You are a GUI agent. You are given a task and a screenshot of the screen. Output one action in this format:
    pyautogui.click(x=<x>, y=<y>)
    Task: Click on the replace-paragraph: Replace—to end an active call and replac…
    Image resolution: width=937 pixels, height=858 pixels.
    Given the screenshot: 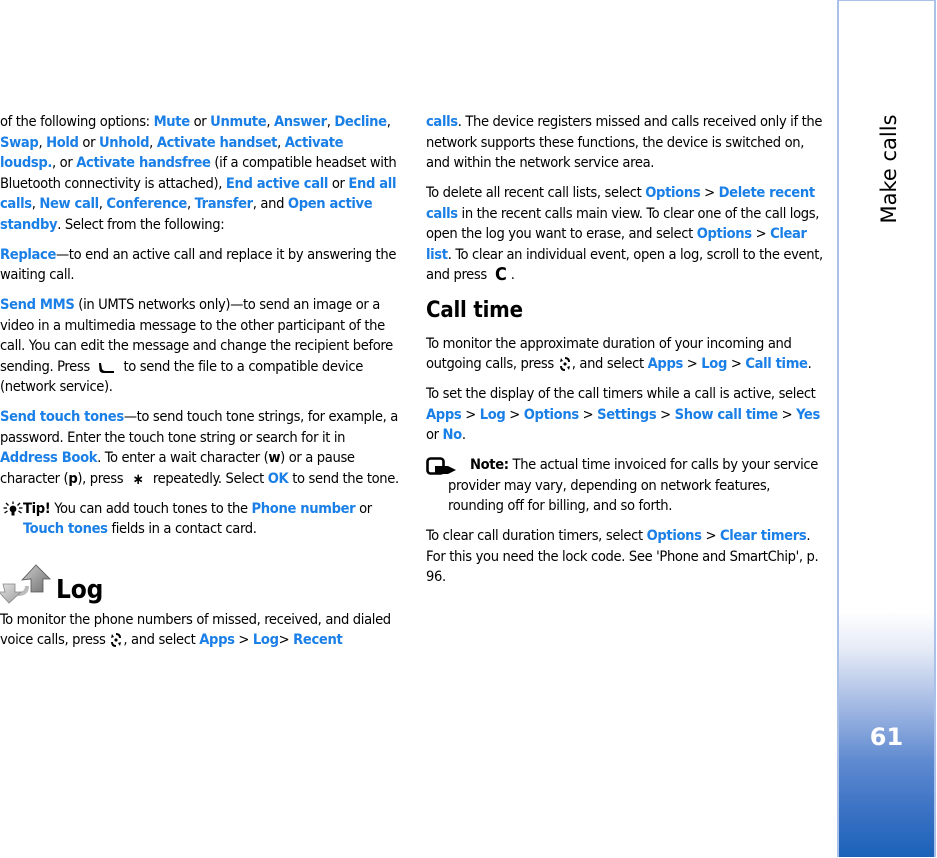 What is the action you would take?
    pyautogui.click(x=201, y=265)
    